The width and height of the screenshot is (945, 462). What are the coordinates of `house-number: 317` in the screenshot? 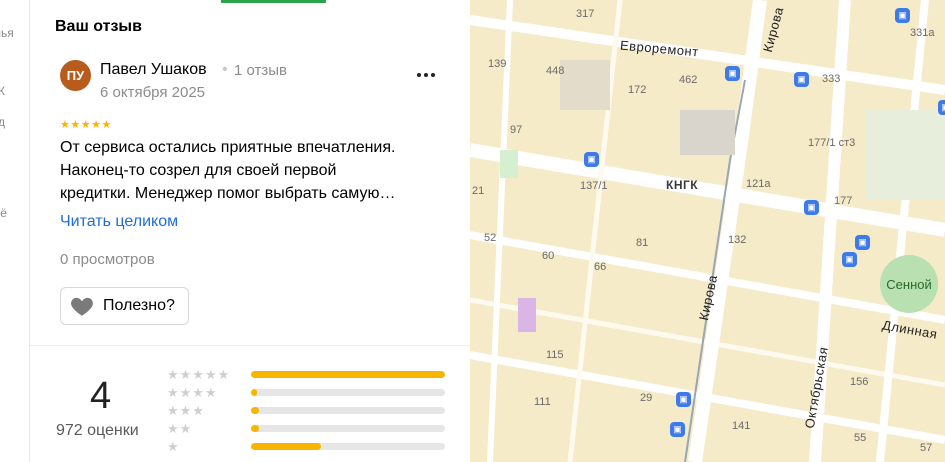 It's located at (585, 14).